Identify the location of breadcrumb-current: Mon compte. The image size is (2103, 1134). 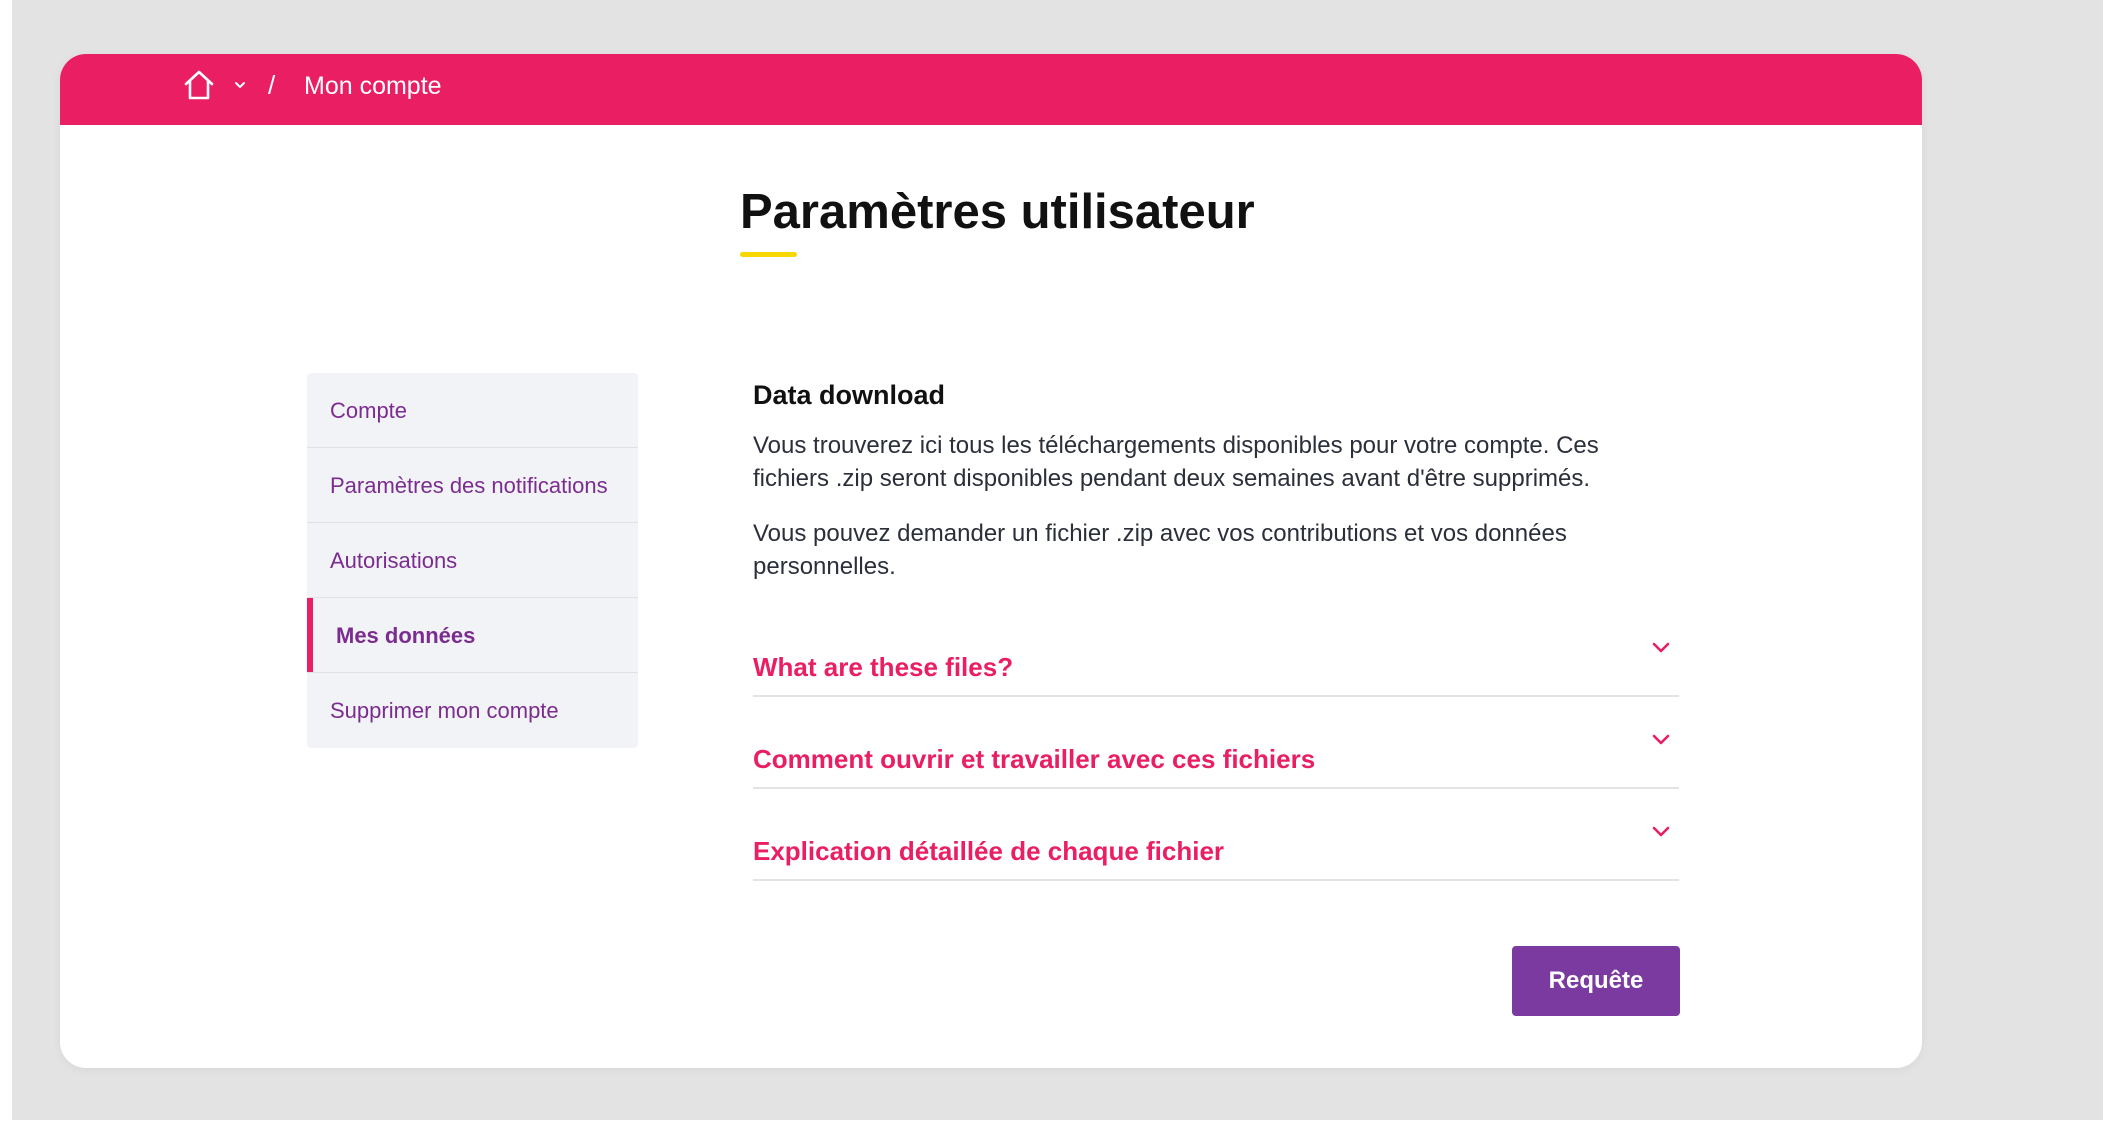
(373, 86).